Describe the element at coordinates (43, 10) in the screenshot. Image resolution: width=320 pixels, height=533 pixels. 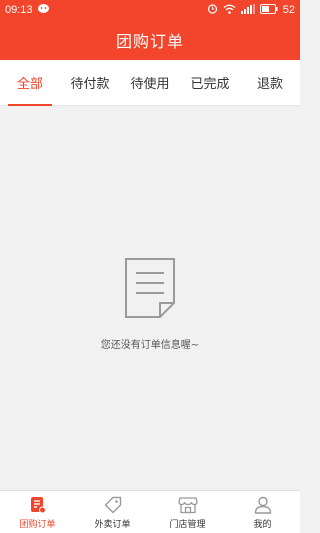
I see `notification-icon` at that location.